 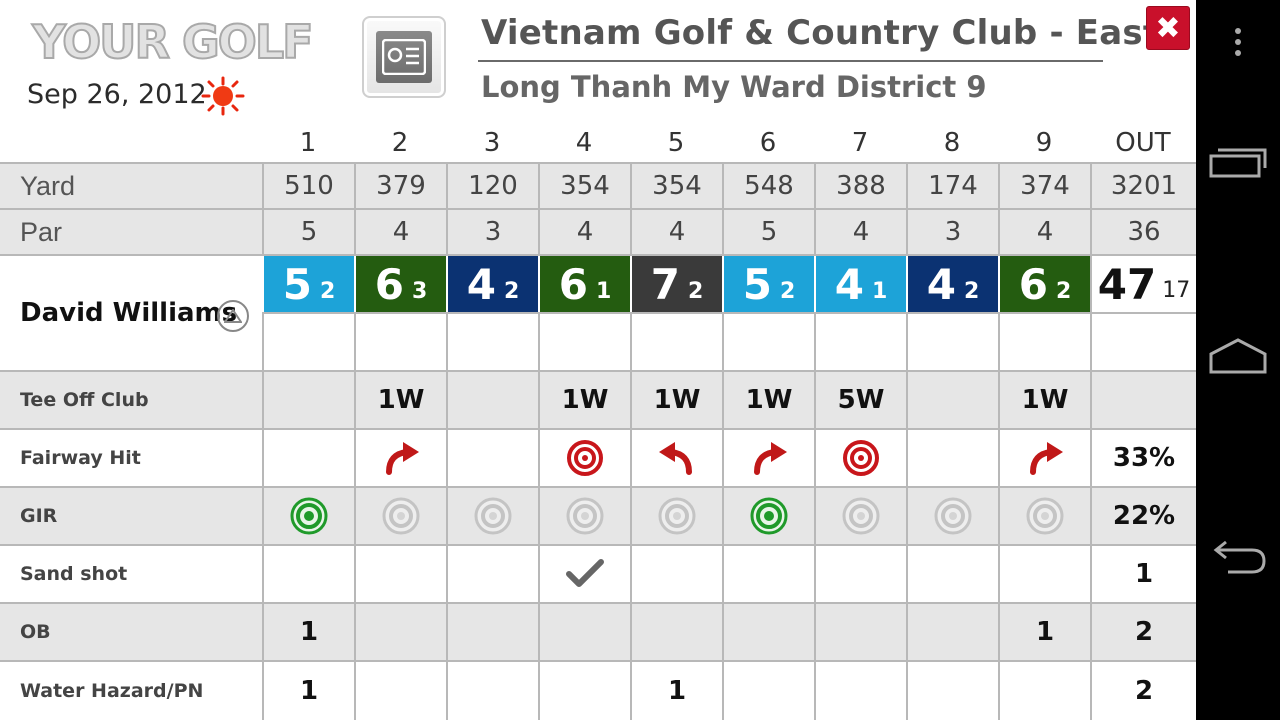 I want to click on overflow-menu-icon, so click(x=1238, y=42).